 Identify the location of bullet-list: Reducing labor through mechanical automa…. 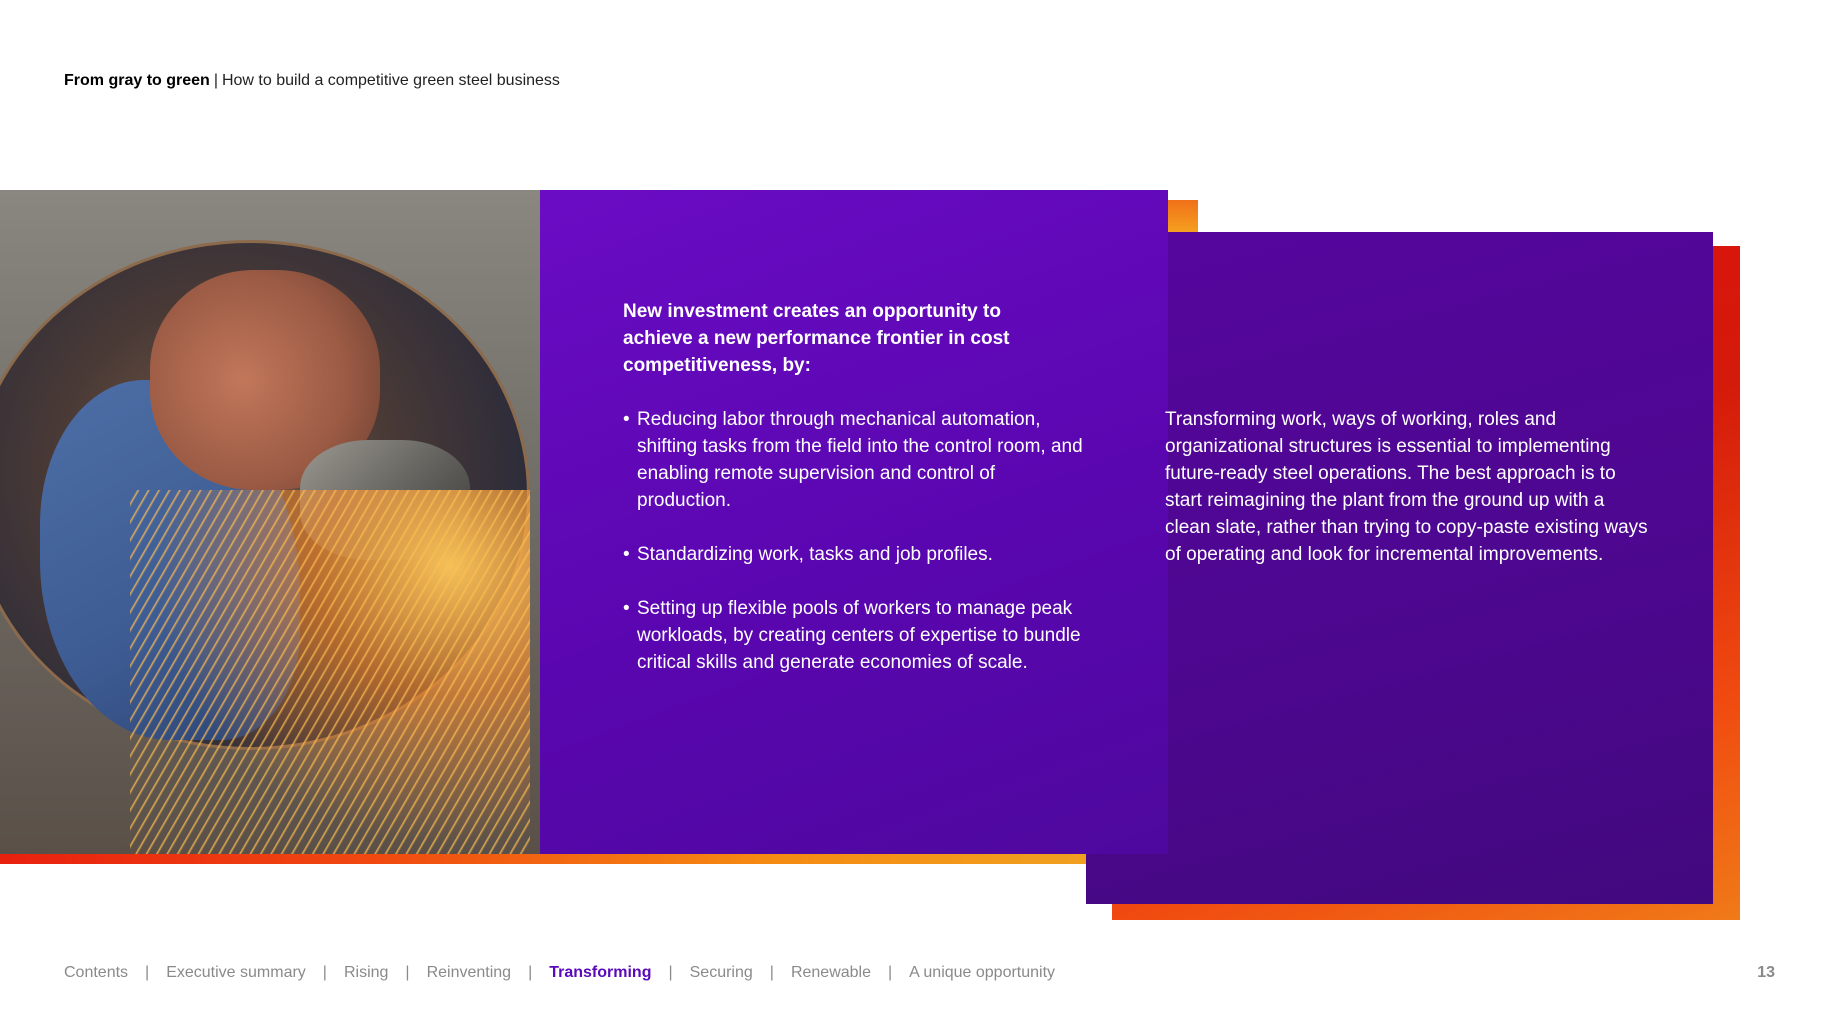
(858, 554).